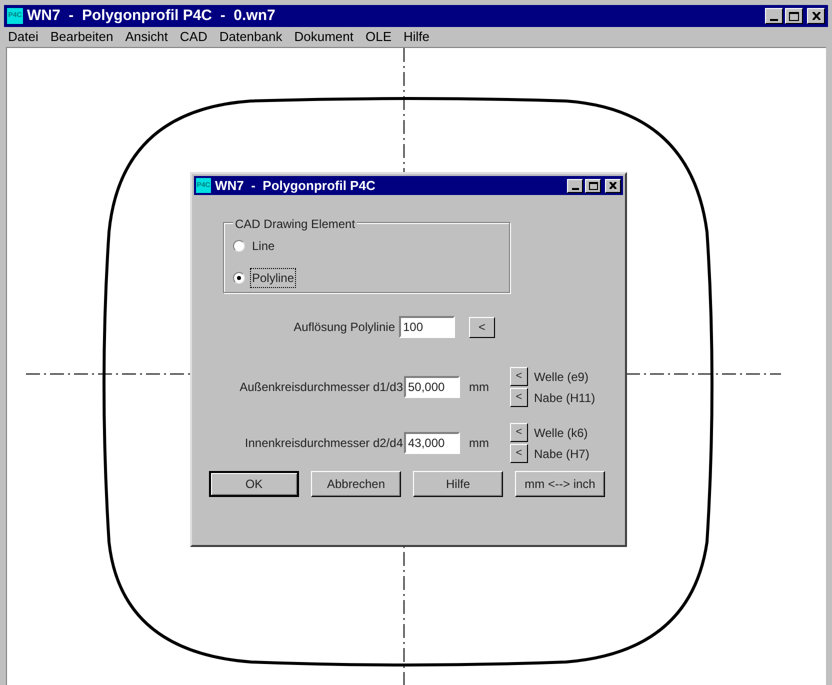 The width and height of the screenshot is (832, 685). What do you see at coordinates (427, 327) in the screenshot?
I see `input-field: 100` at bounding box center [427, 327].